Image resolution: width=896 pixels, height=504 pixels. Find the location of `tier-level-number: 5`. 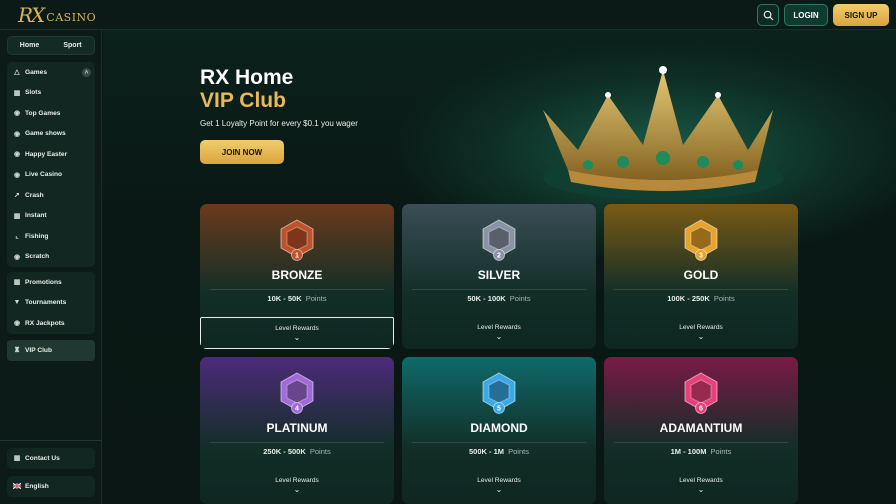

tier-level-number: 5 is located at coordinates (499, 409).